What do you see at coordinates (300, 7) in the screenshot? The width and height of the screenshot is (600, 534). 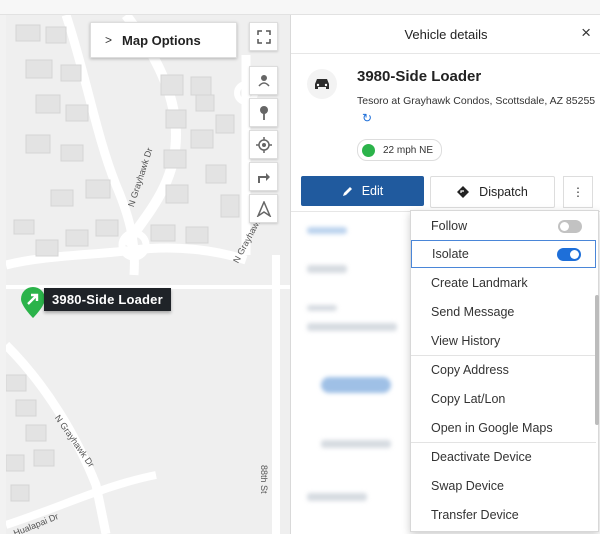 I see `top-bar` at bounding box center [300, 7].